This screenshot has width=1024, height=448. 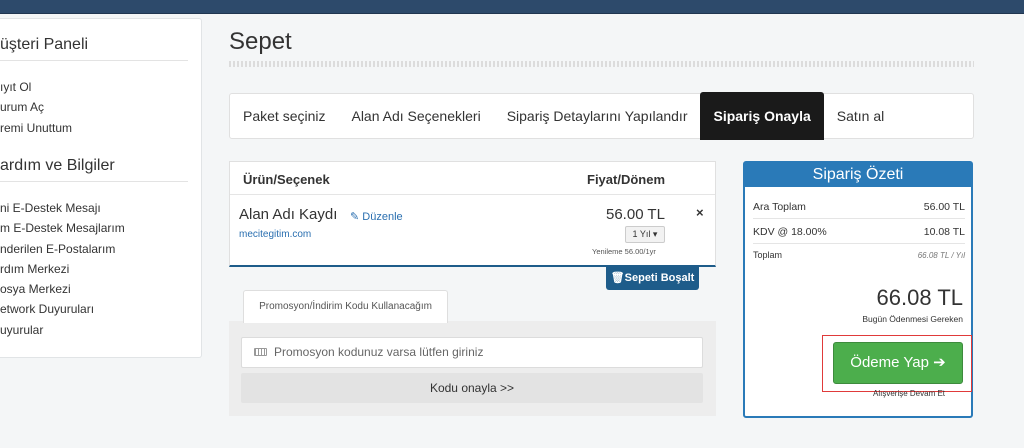 What do you see at coordinates (889, 362) in the screenshot?
I see `pay-button-label: Ödeme Yap` at bounding box center [889, 362].